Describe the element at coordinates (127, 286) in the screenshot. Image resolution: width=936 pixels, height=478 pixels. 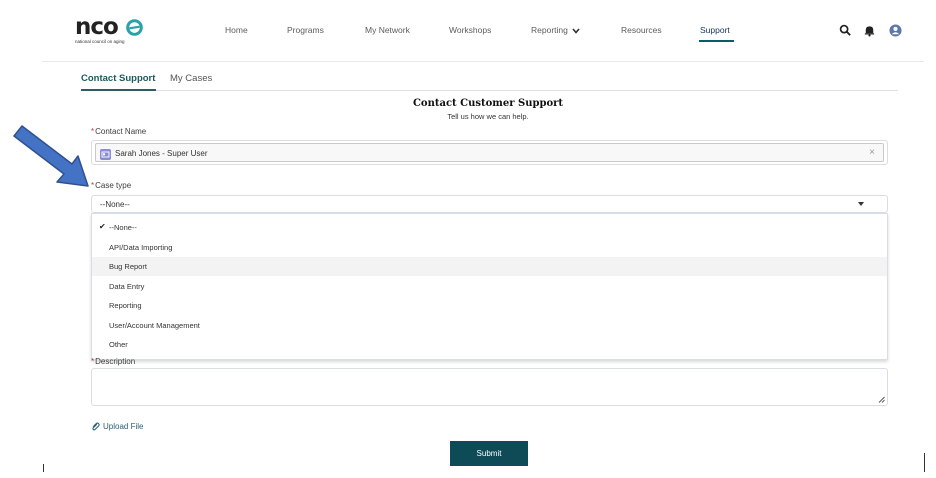
I see `option-label: Data Entry` at that location.